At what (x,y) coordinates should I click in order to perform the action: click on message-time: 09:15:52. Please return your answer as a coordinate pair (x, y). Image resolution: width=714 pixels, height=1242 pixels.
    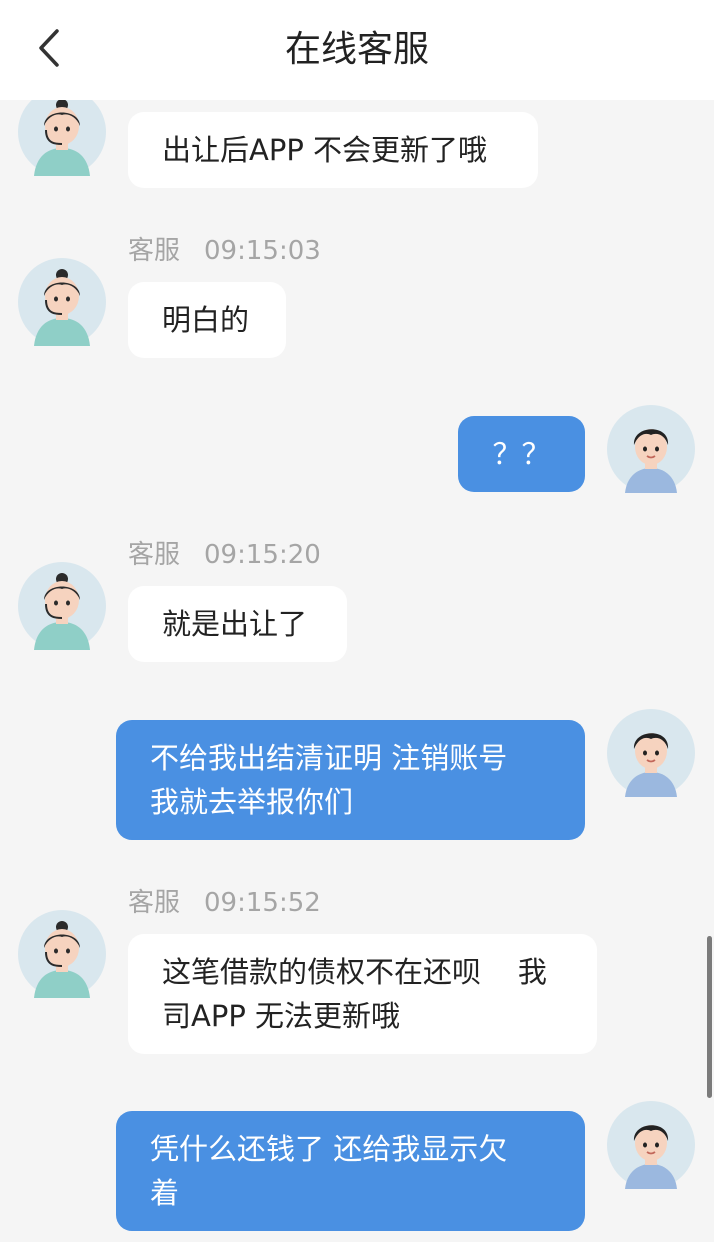
    Looking at the image, I should click on (262, 903).